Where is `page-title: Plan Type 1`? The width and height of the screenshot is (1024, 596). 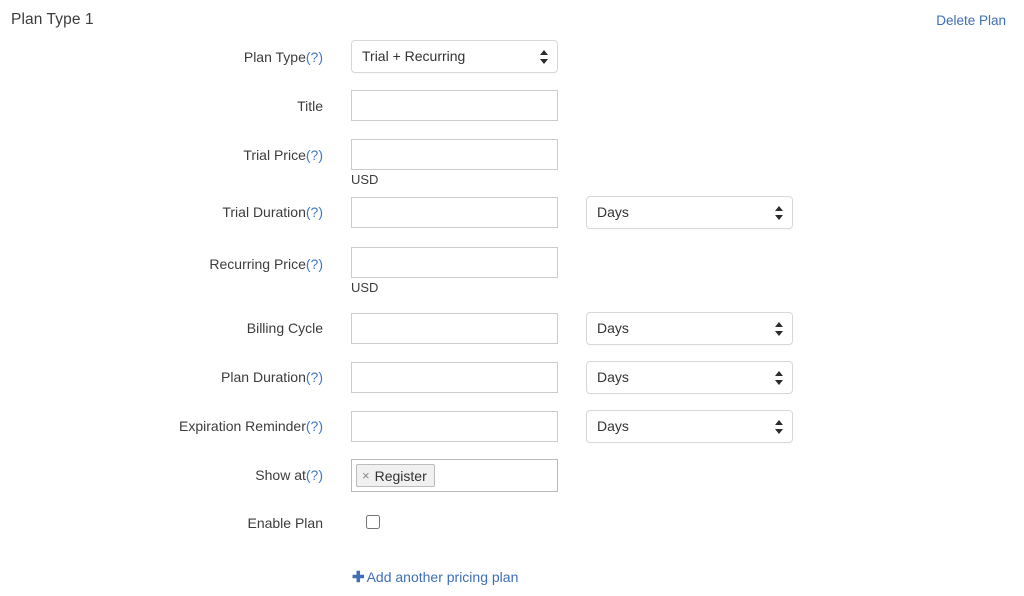
page-title: Plan Type 1 is located at coordinates (52, 19).